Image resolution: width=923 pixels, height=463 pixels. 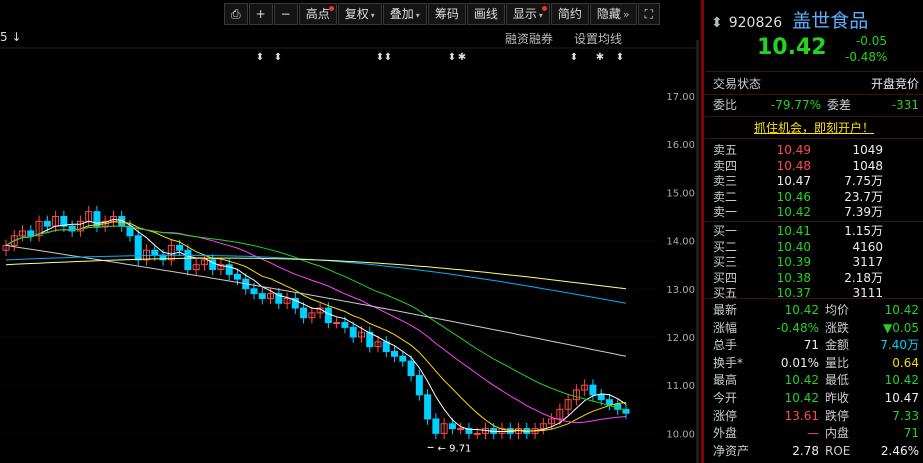 What do you see at coordinates (801, 415) in the screenshot?
I see `stat-value: 13.61` at bounding box center [801, 415].